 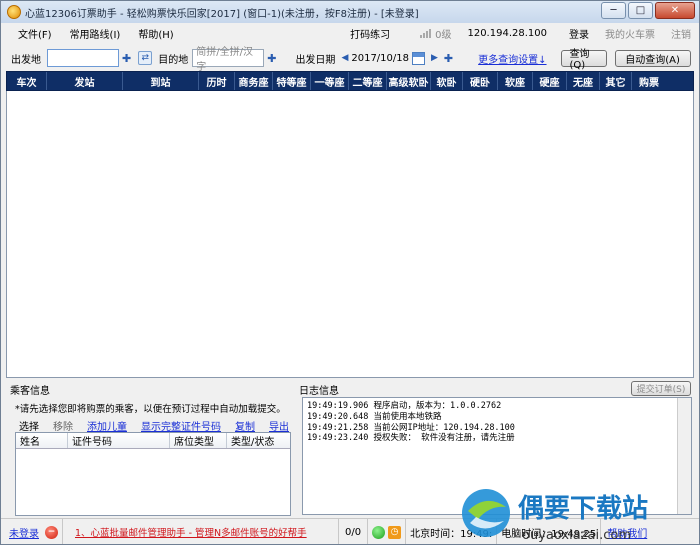 I want to click on stop-icon: −, so click(x=51, y=532).